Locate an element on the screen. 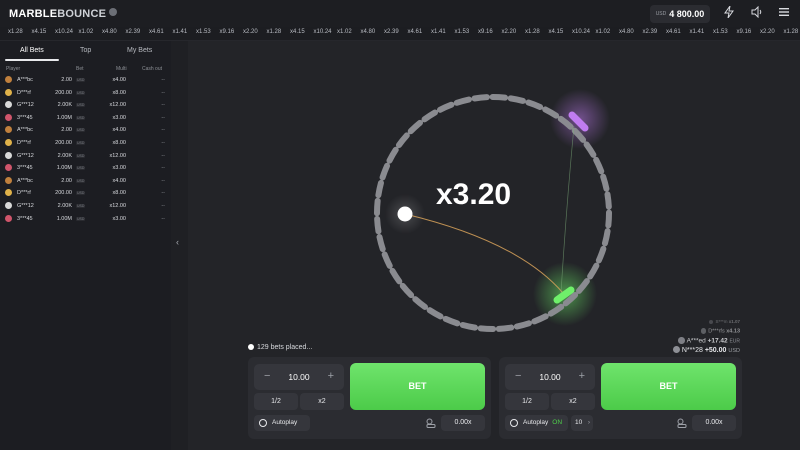  player-name: 3***45 is located at coordinates (25, 218).